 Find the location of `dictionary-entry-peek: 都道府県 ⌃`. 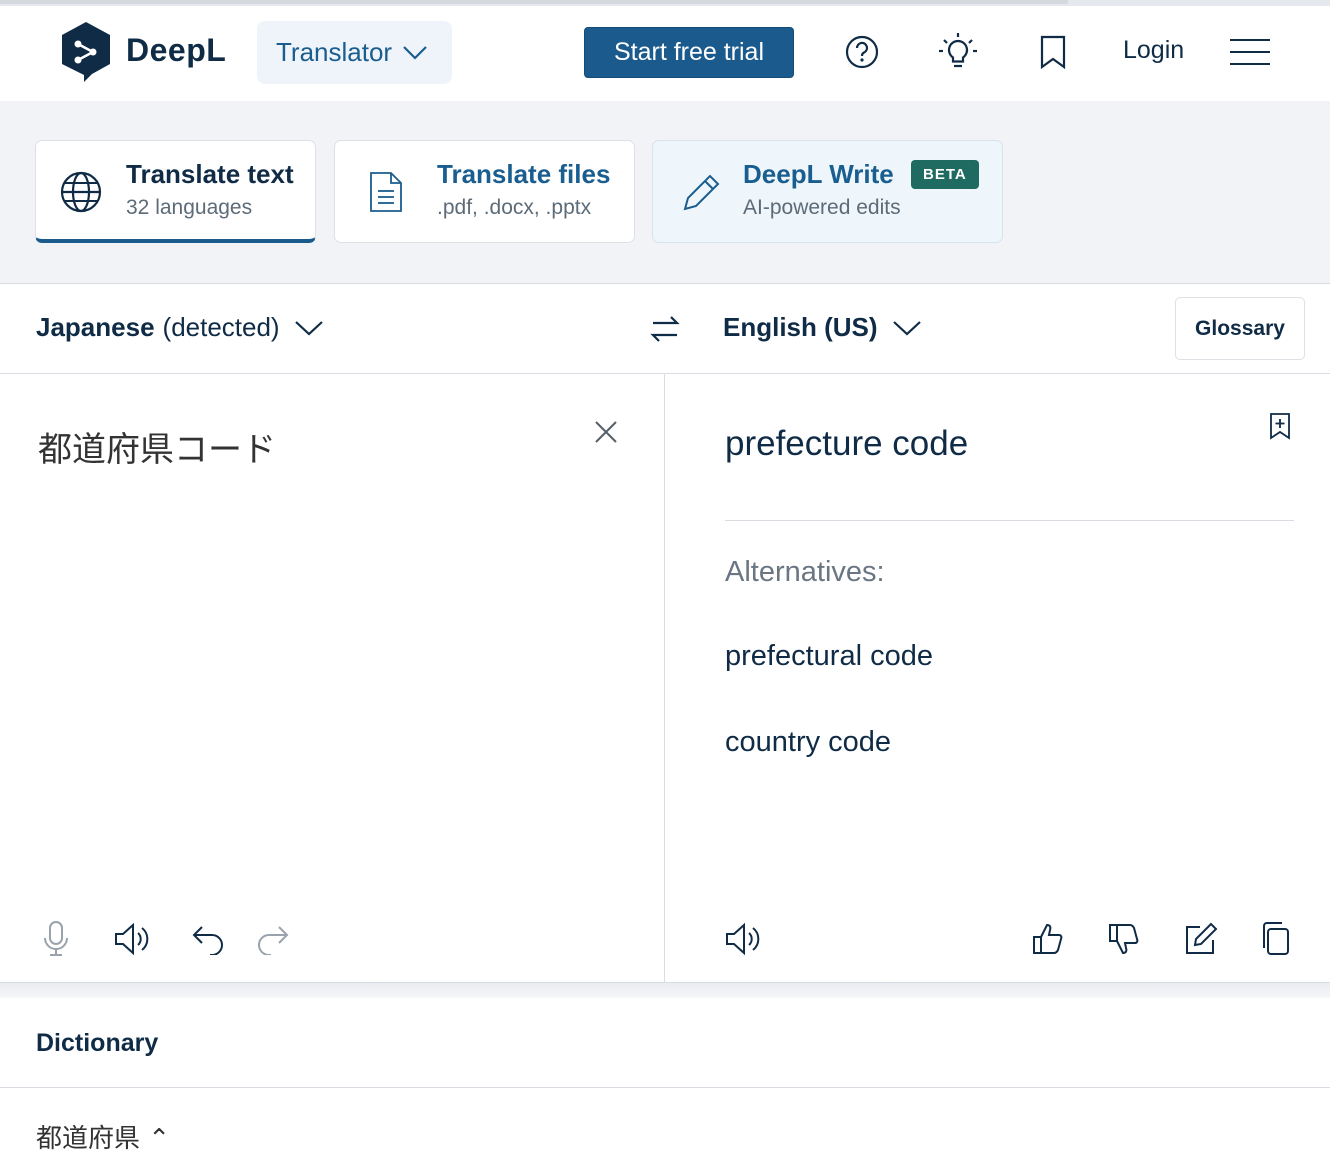

dictionary-entry-peek: 都道府県 ⌃ is located at coordinates (103, 1136).